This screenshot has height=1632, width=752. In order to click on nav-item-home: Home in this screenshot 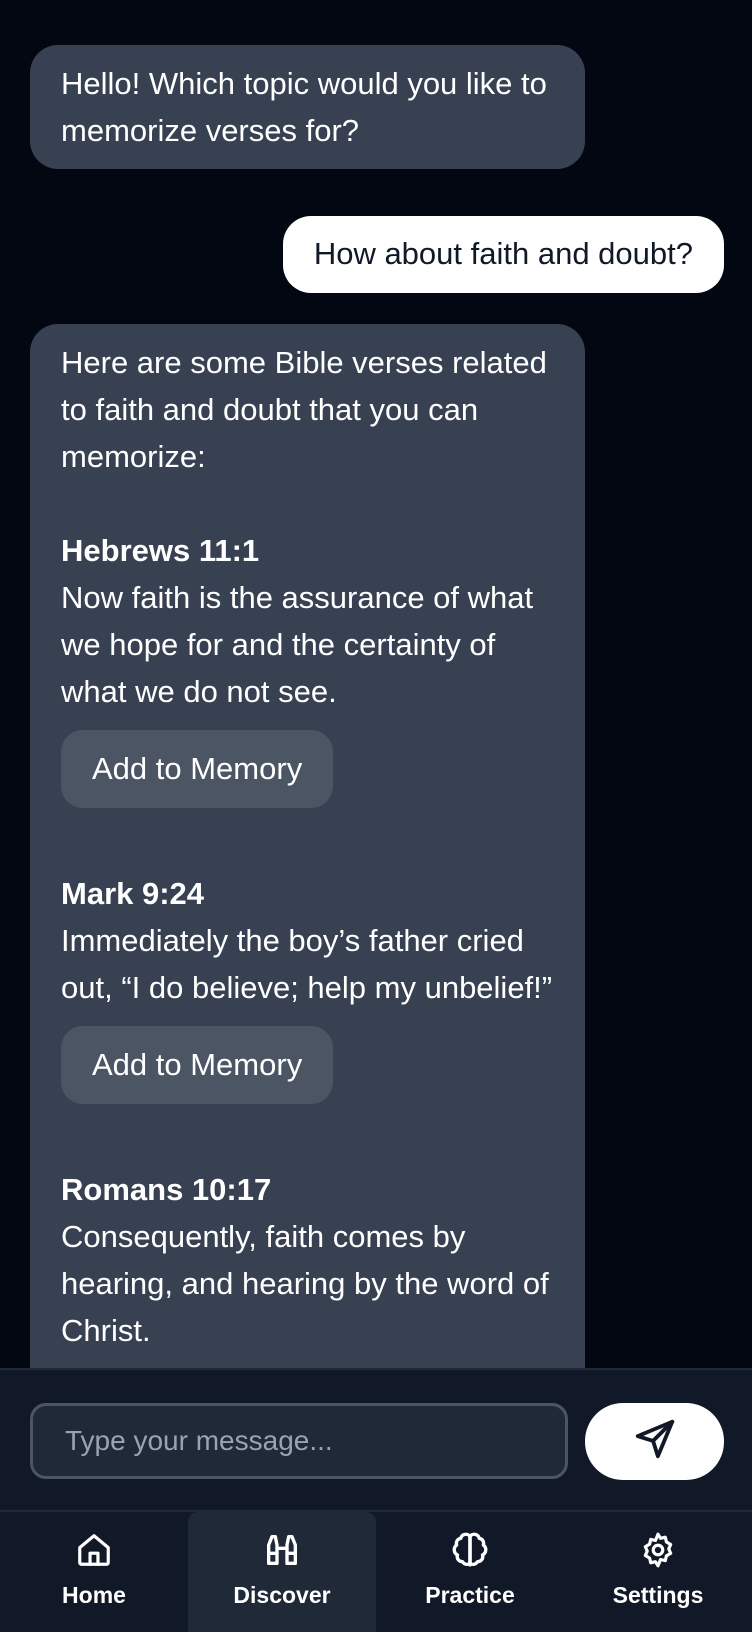, I will do `click(94, 1572)`.